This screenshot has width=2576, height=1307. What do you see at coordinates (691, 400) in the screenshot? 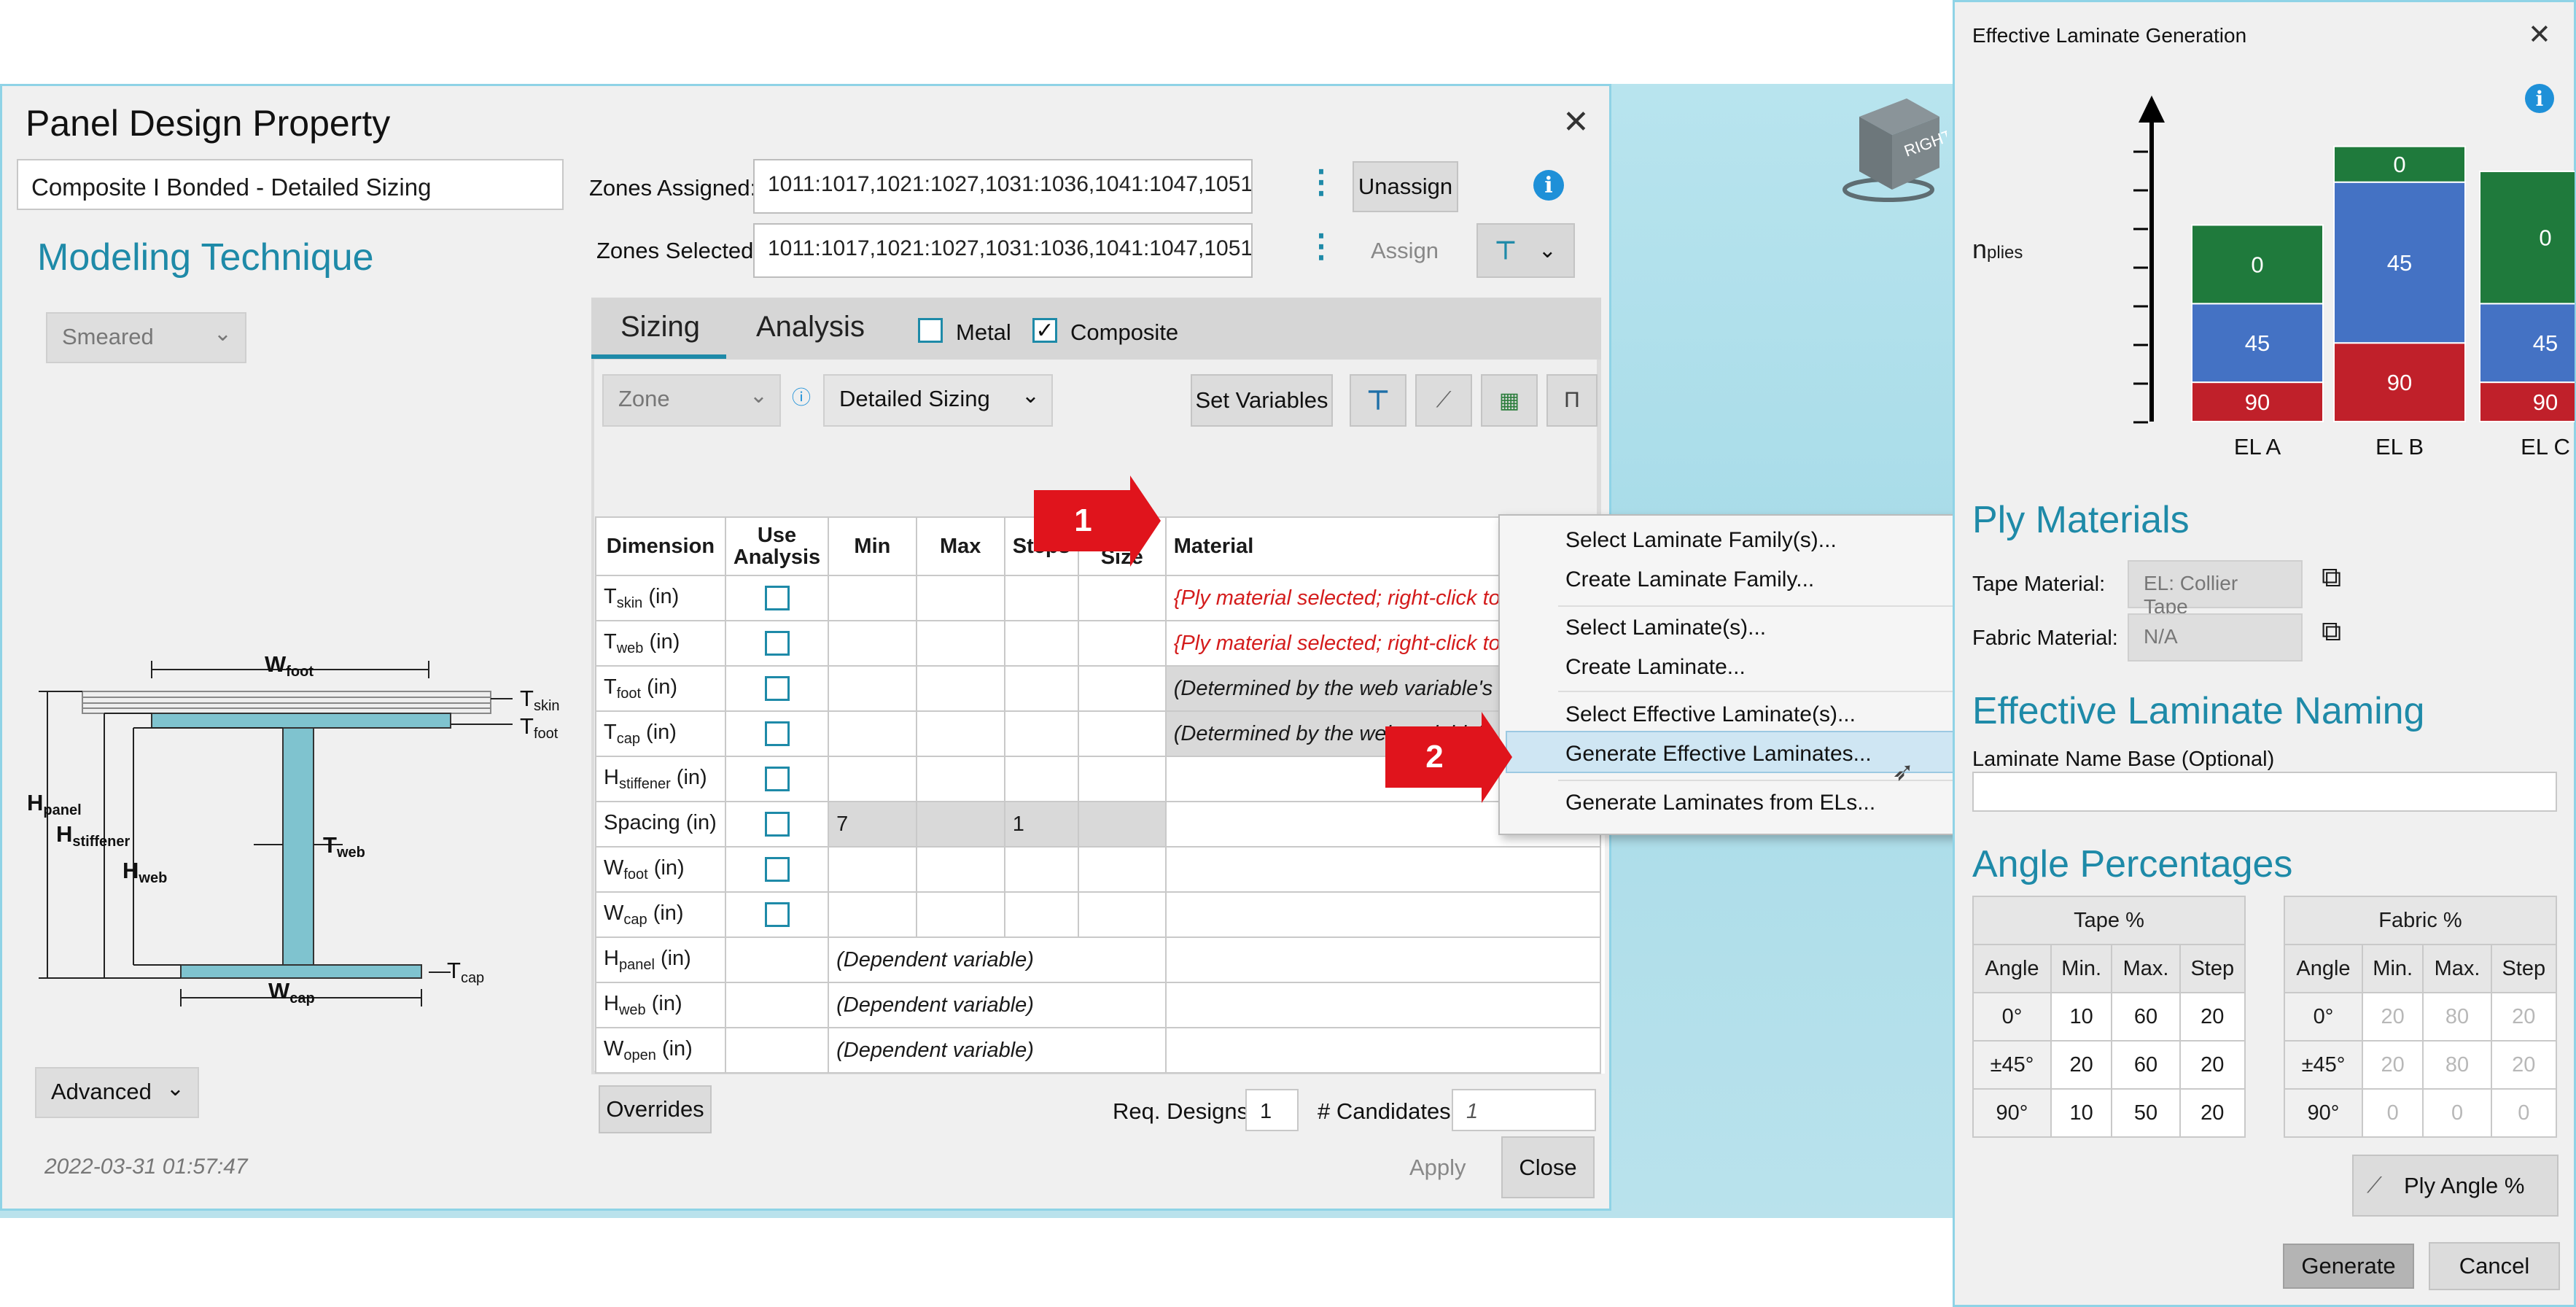
I see `zone-dropdown: Zone ⌄` at bounding box center [691, 400].